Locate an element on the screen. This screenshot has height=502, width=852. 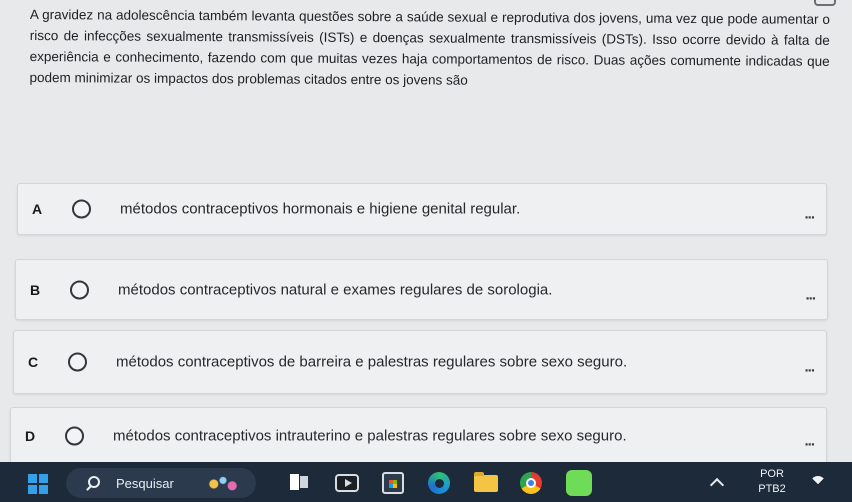
windows-start-icon is located at coordinates (38, 484).